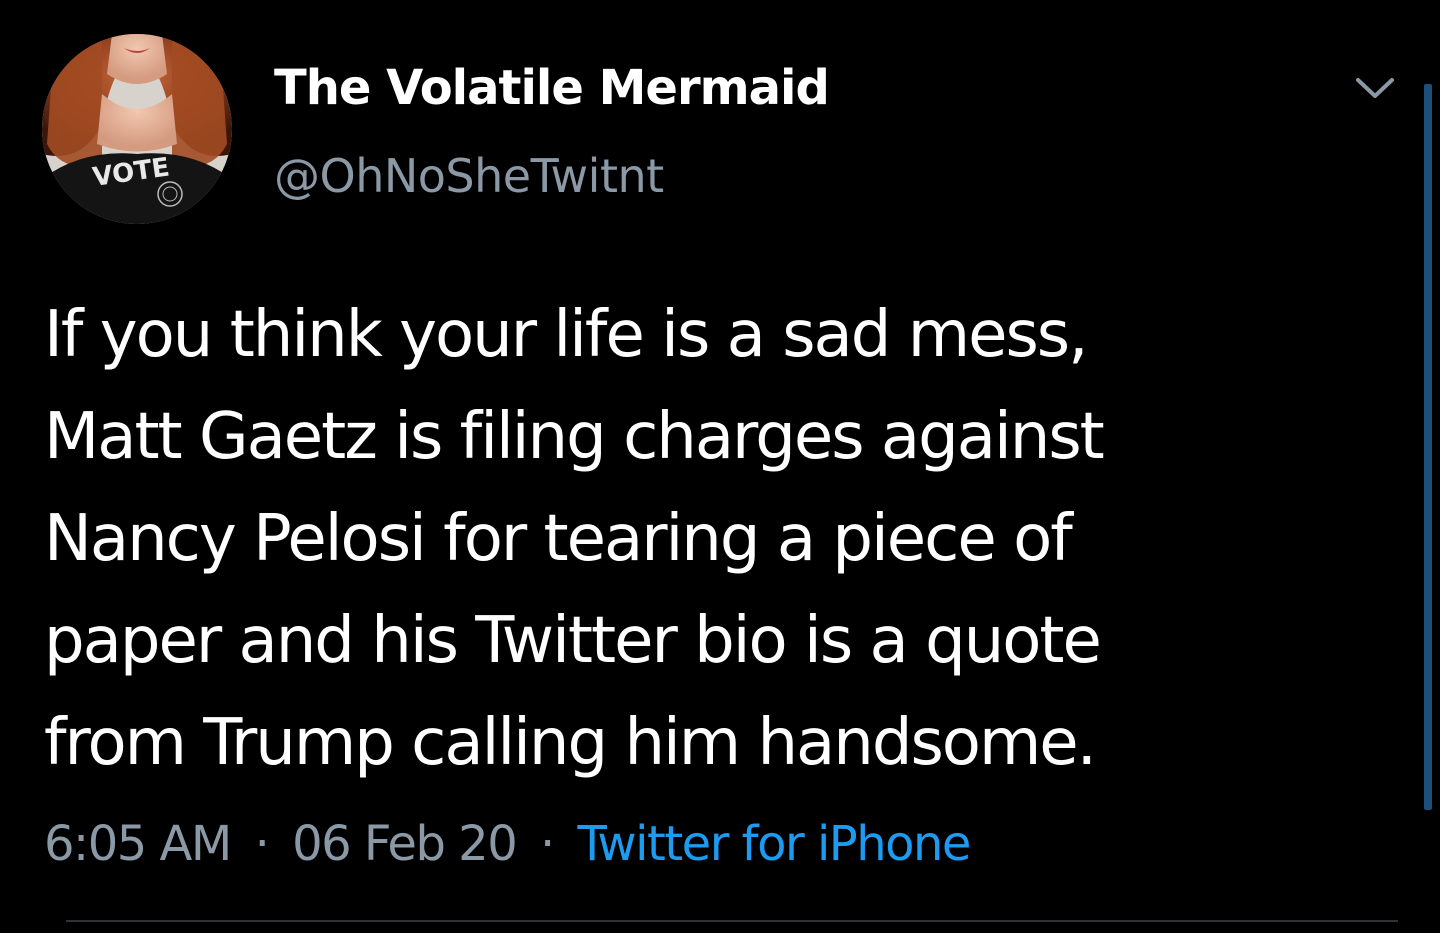 Image resolution: width=1440 pixels, height=933 pixels. I want to click on scrollbar, so click(1428, 447).